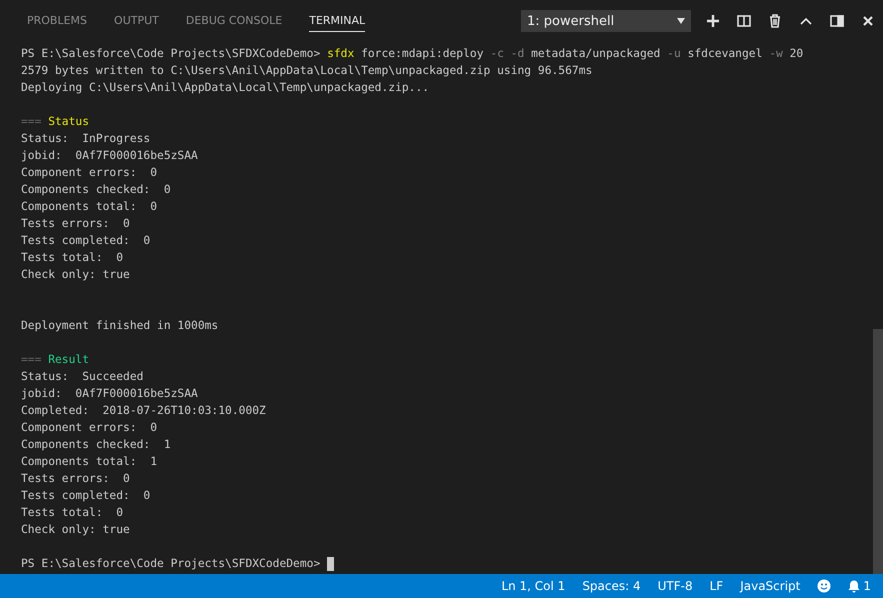 The image size is (883, 598). What do you see at coordinates (89, 462) in the screenshot?
I see `terminal-line: Components total: 1` at bounding box center [89, 462].